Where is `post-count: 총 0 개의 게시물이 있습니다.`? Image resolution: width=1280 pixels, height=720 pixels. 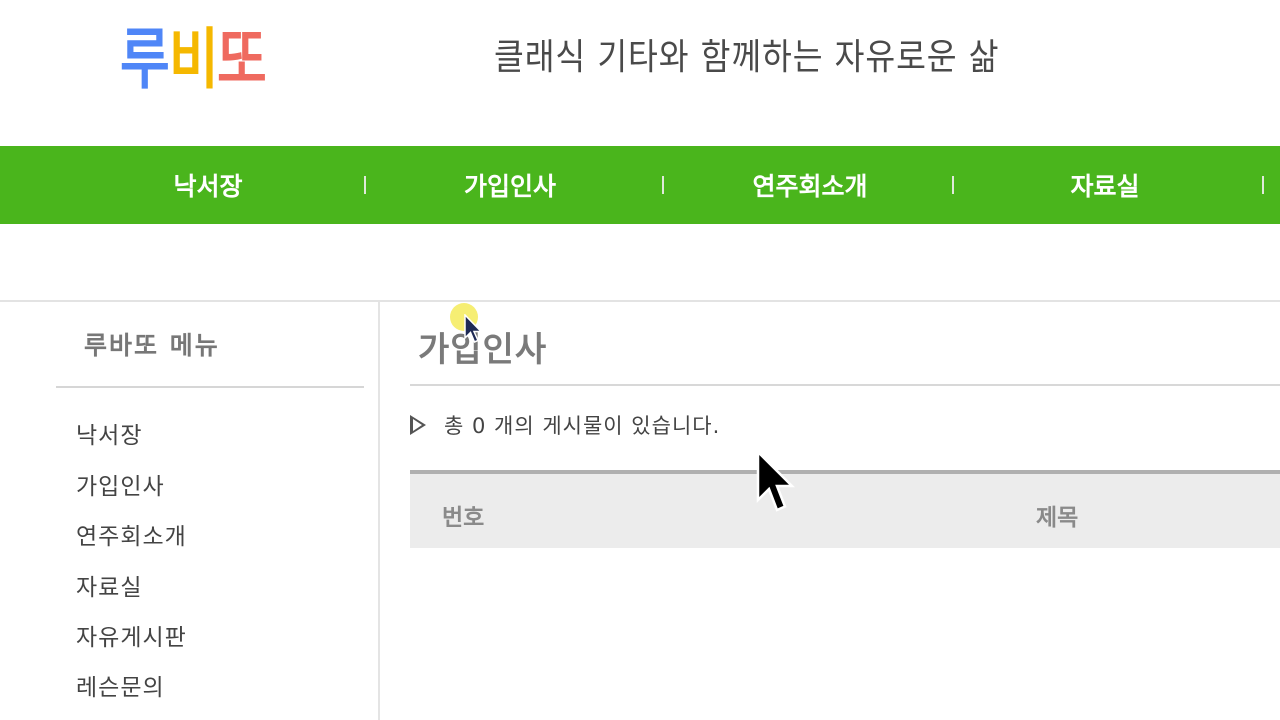
post-count: 총 0 개의 게시물이 있습니다. is located at coordinates (565, 425).